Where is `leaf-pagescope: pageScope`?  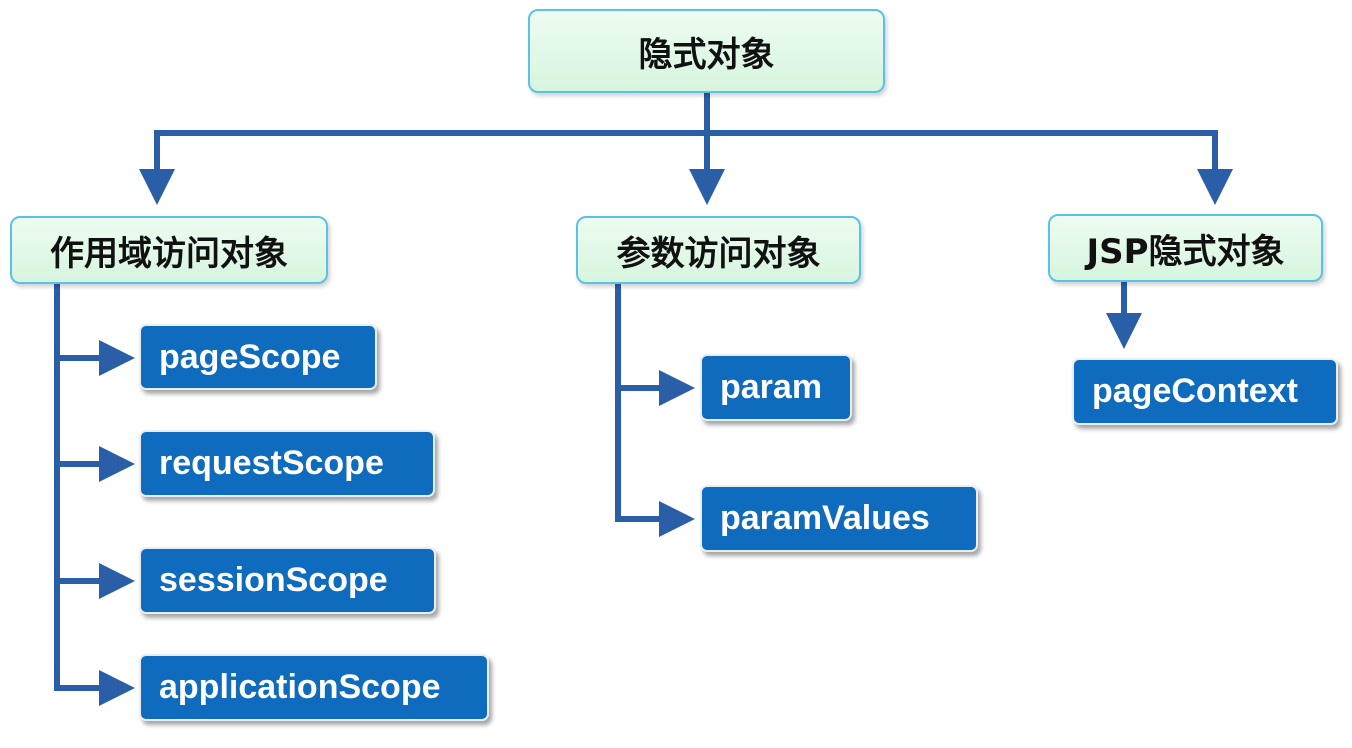
leaf-pagescope: pageScope is located at coordinates (258, 357).